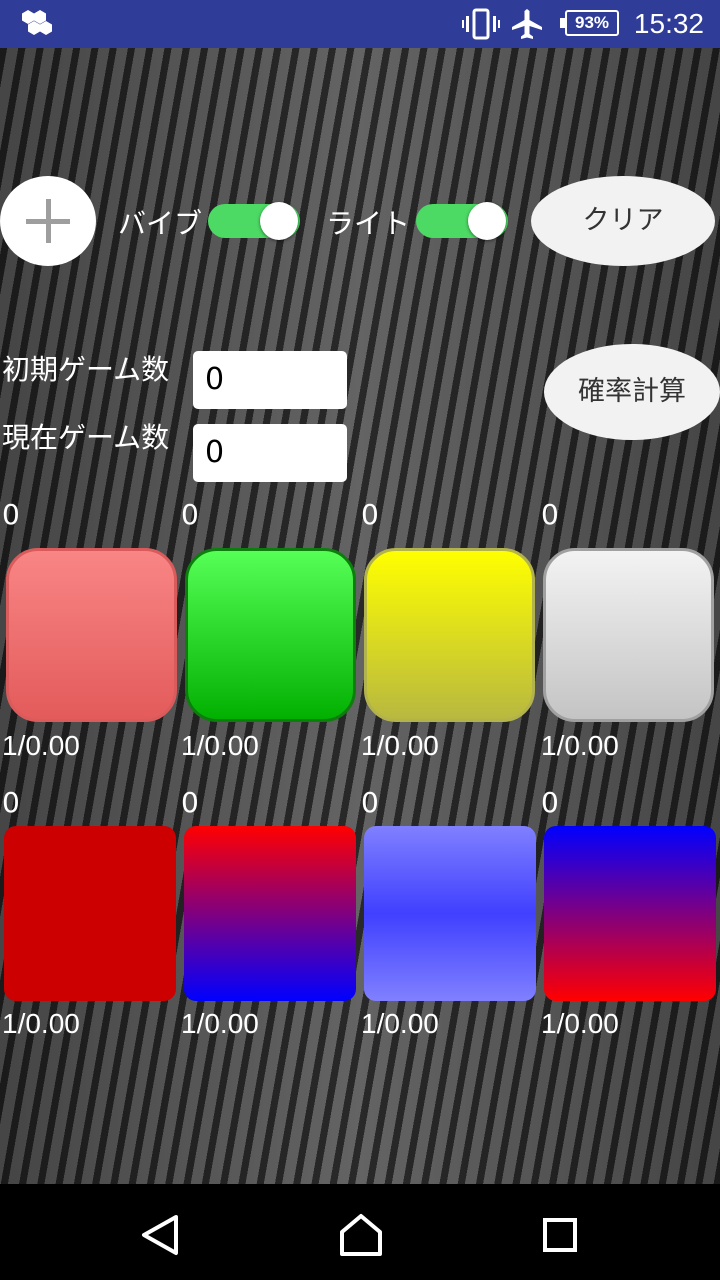 Image resolution: width=720 pixels, height=1280 pixels. Describe the element at coordinates (254, 221) in the screenshot. I see `vibe-toggle` at that location.